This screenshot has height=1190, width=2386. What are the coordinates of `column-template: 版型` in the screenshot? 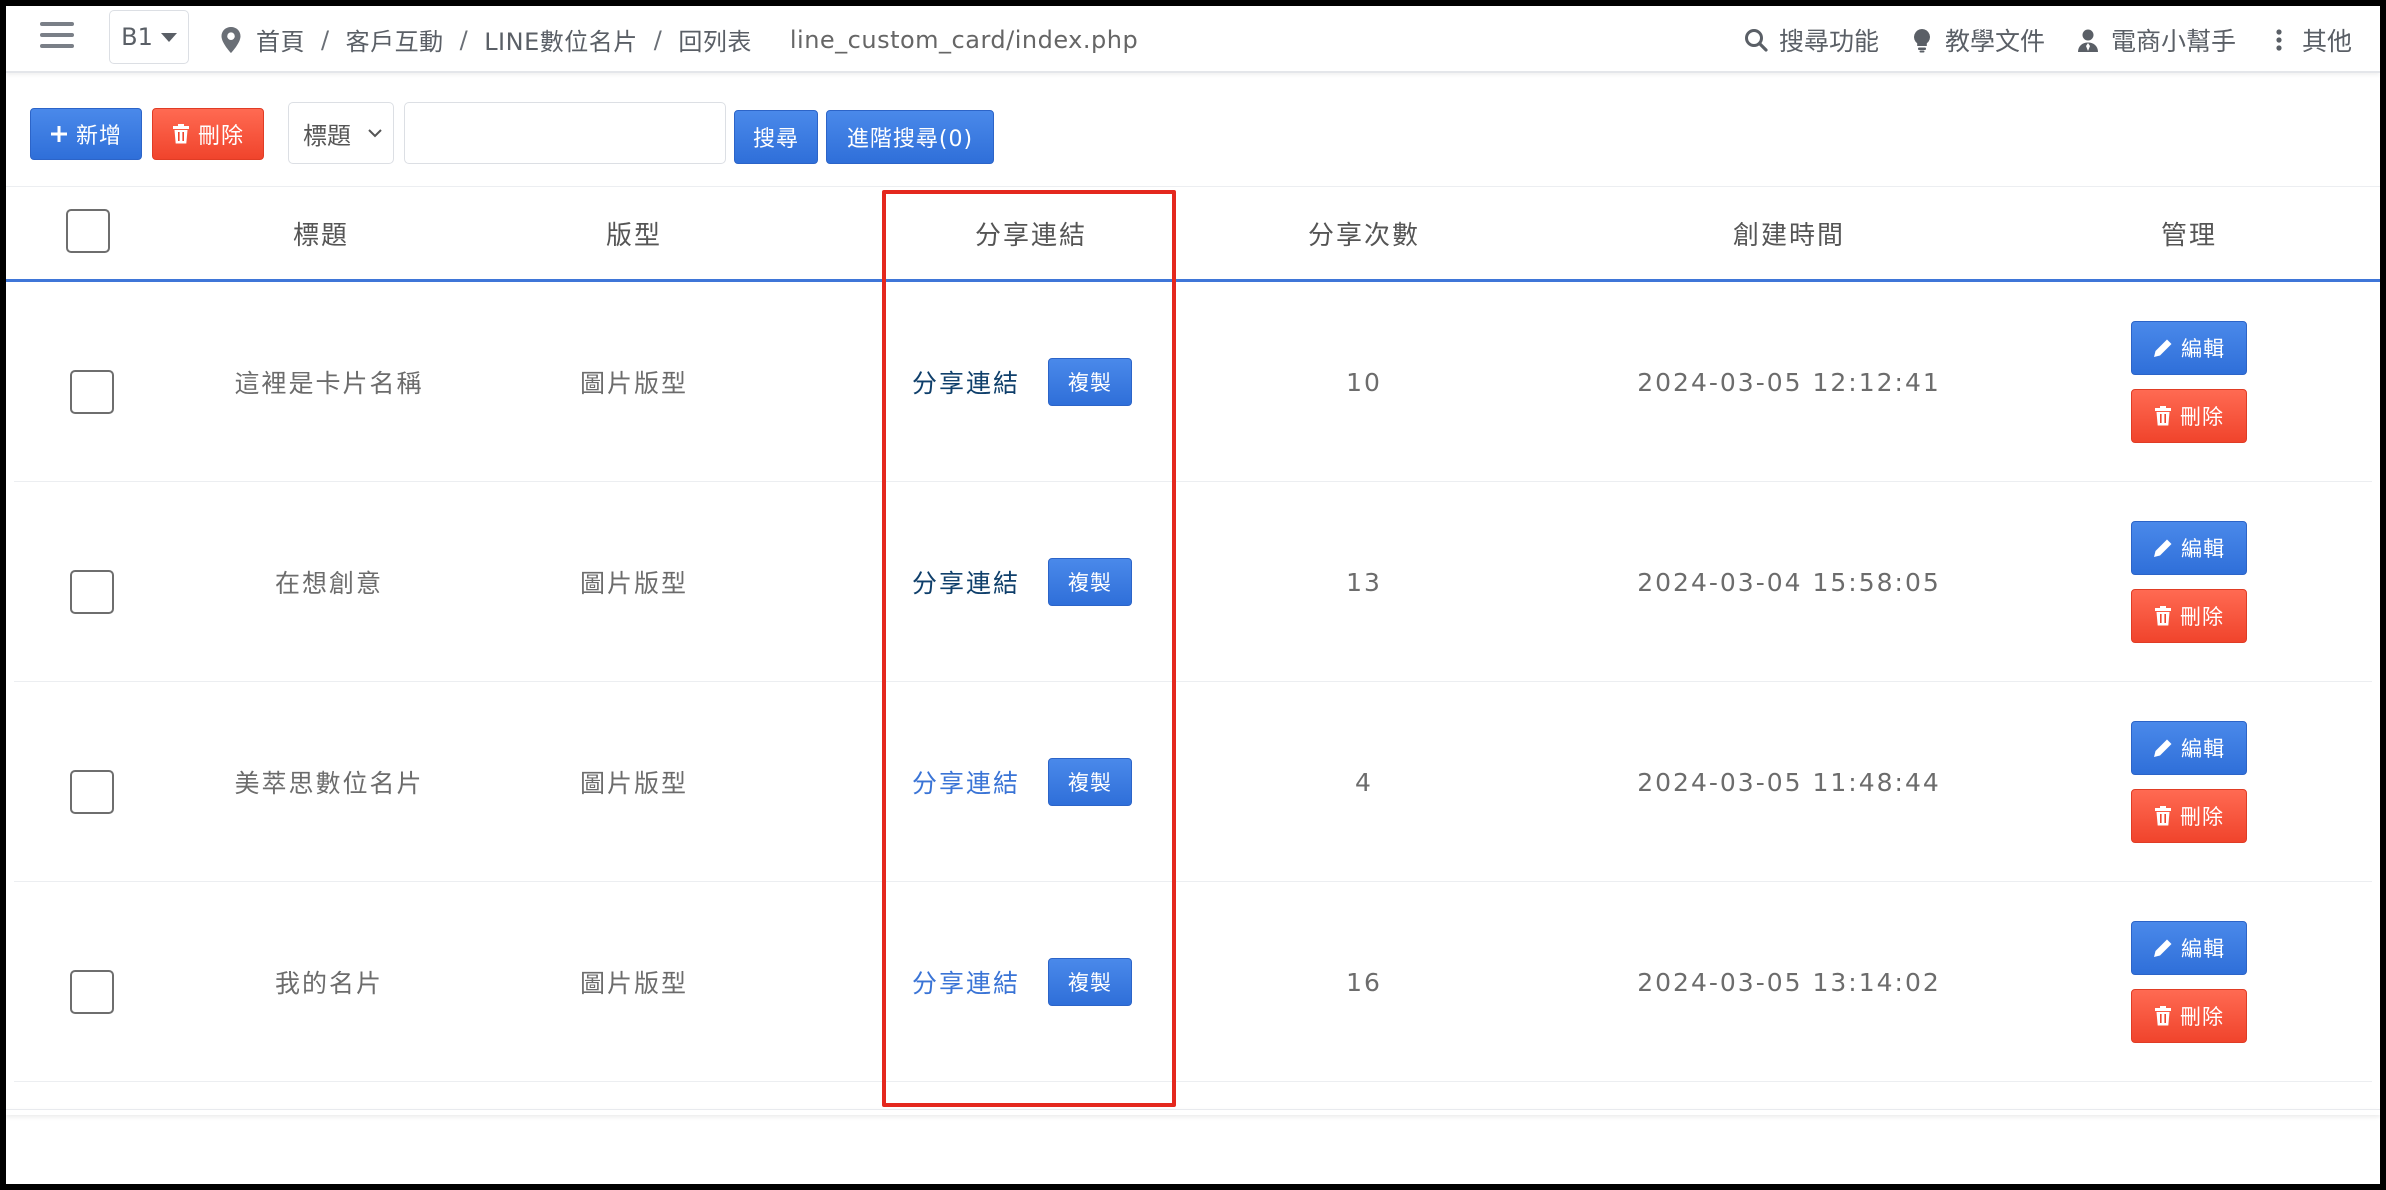 It's located at (634, 233).